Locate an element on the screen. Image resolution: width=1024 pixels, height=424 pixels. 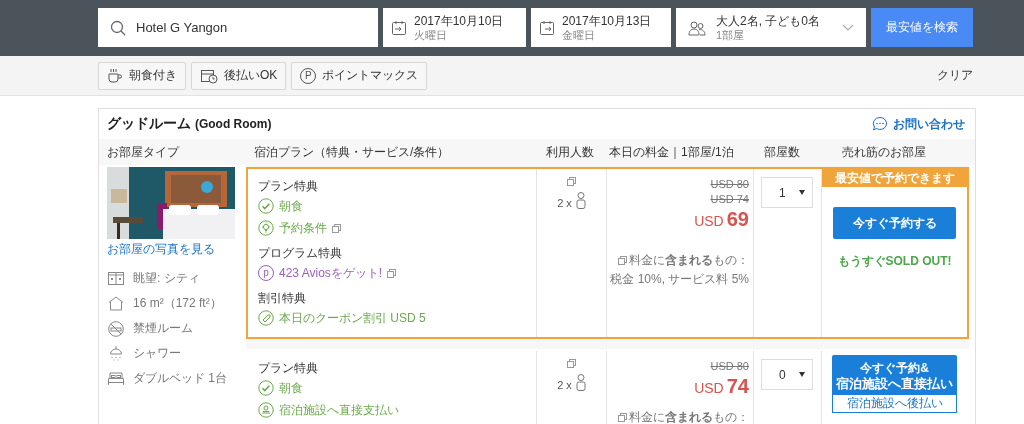
shower-icon is located at coordinates (116, 353).